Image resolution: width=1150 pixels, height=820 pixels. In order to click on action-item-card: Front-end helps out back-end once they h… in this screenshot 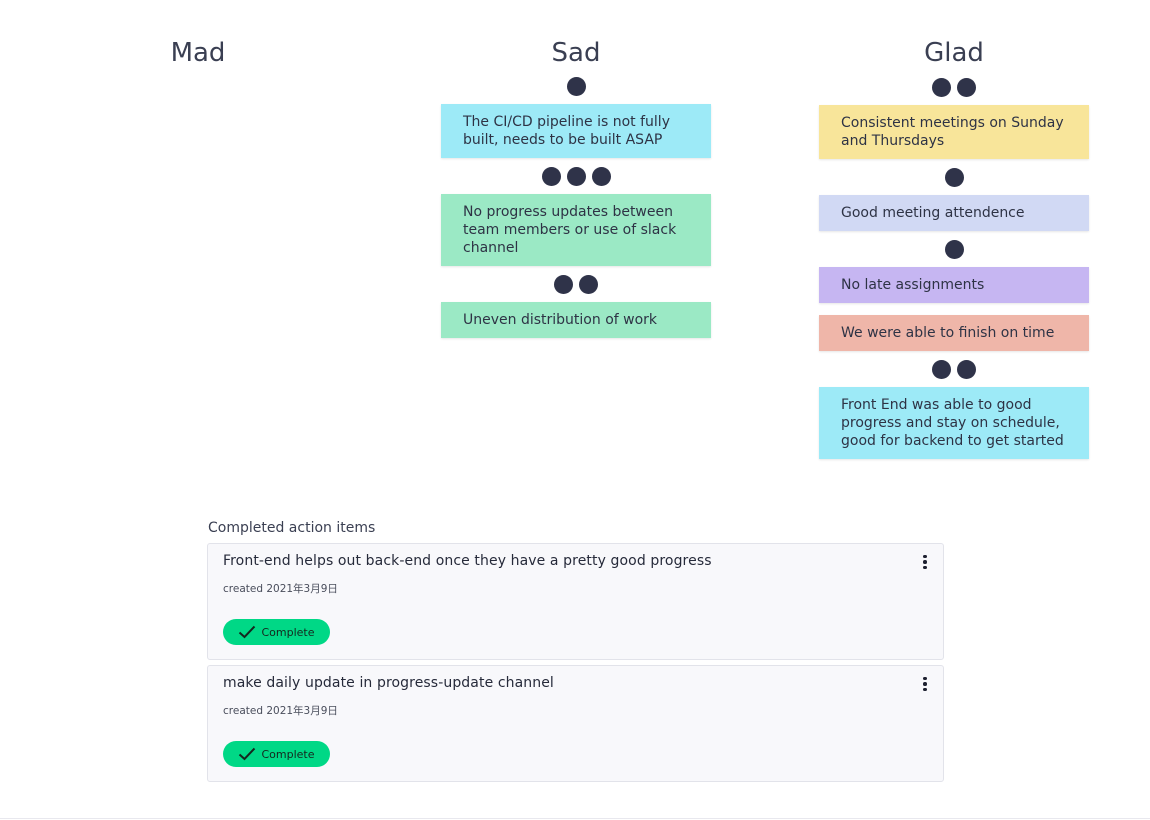, I will do `click(575, 601)`.